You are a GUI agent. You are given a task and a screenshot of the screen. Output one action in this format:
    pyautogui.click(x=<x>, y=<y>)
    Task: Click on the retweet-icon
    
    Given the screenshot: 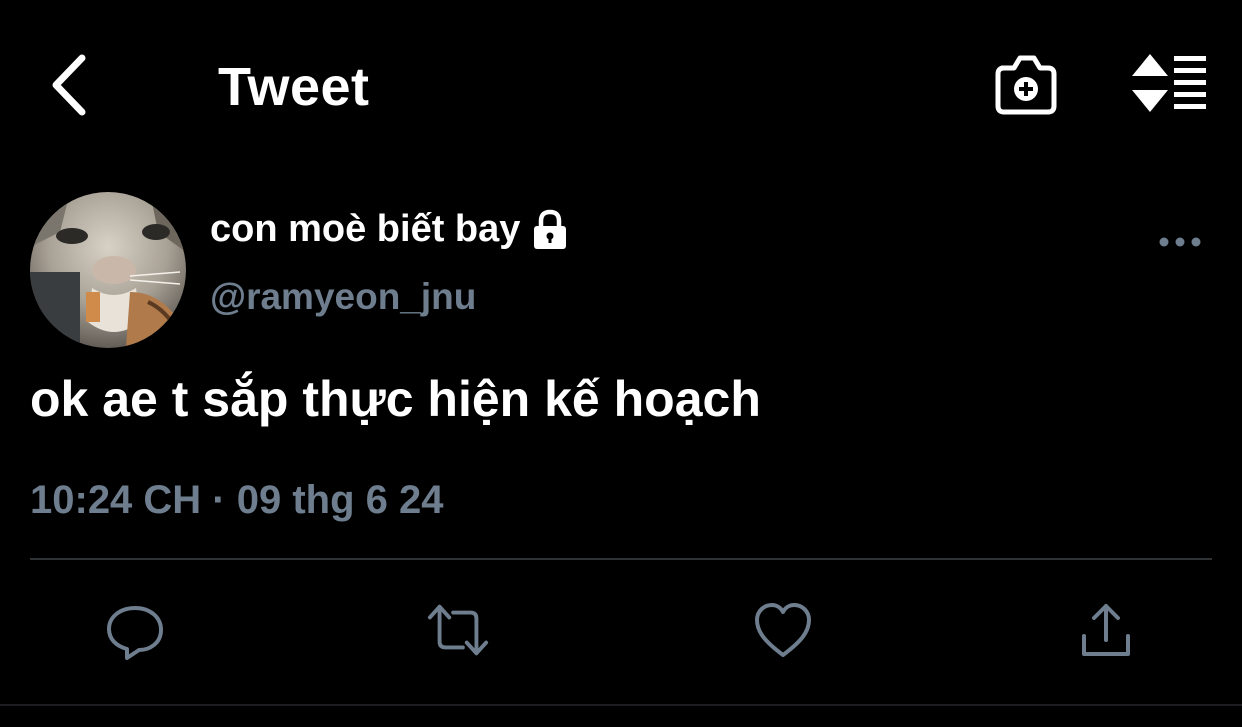 What is the action you would take?
    pyautogui.click(x=458, y=630)
    